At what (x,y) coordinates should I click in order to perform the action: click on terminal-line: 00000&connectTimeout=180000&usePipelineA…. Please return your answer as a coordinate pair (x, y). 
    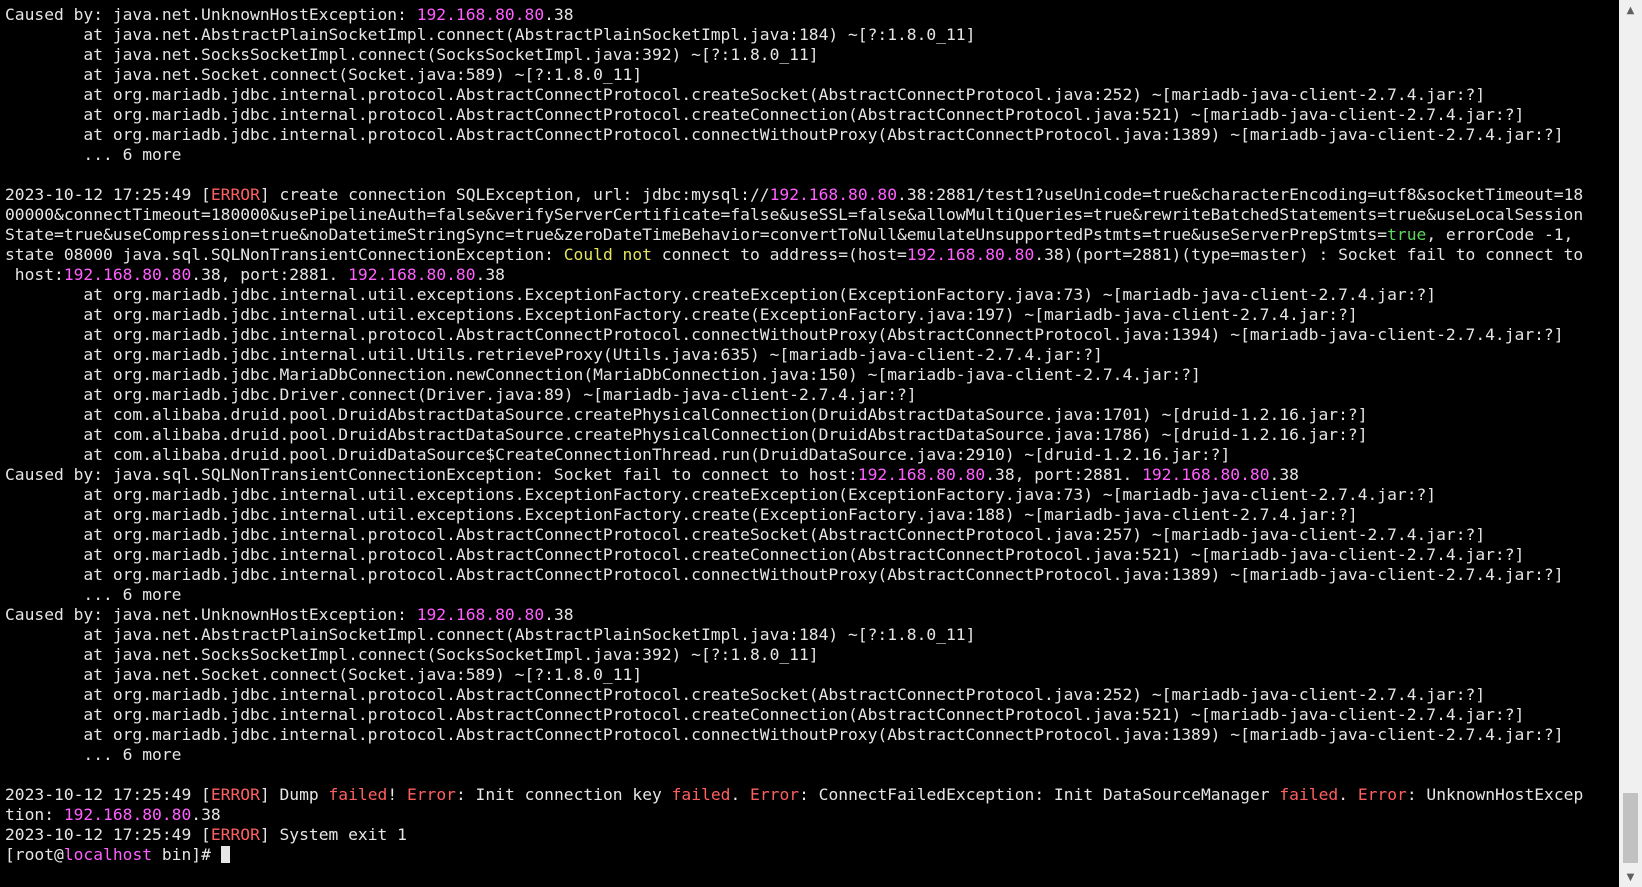
    Looking at the image, I should click on (812, 215).